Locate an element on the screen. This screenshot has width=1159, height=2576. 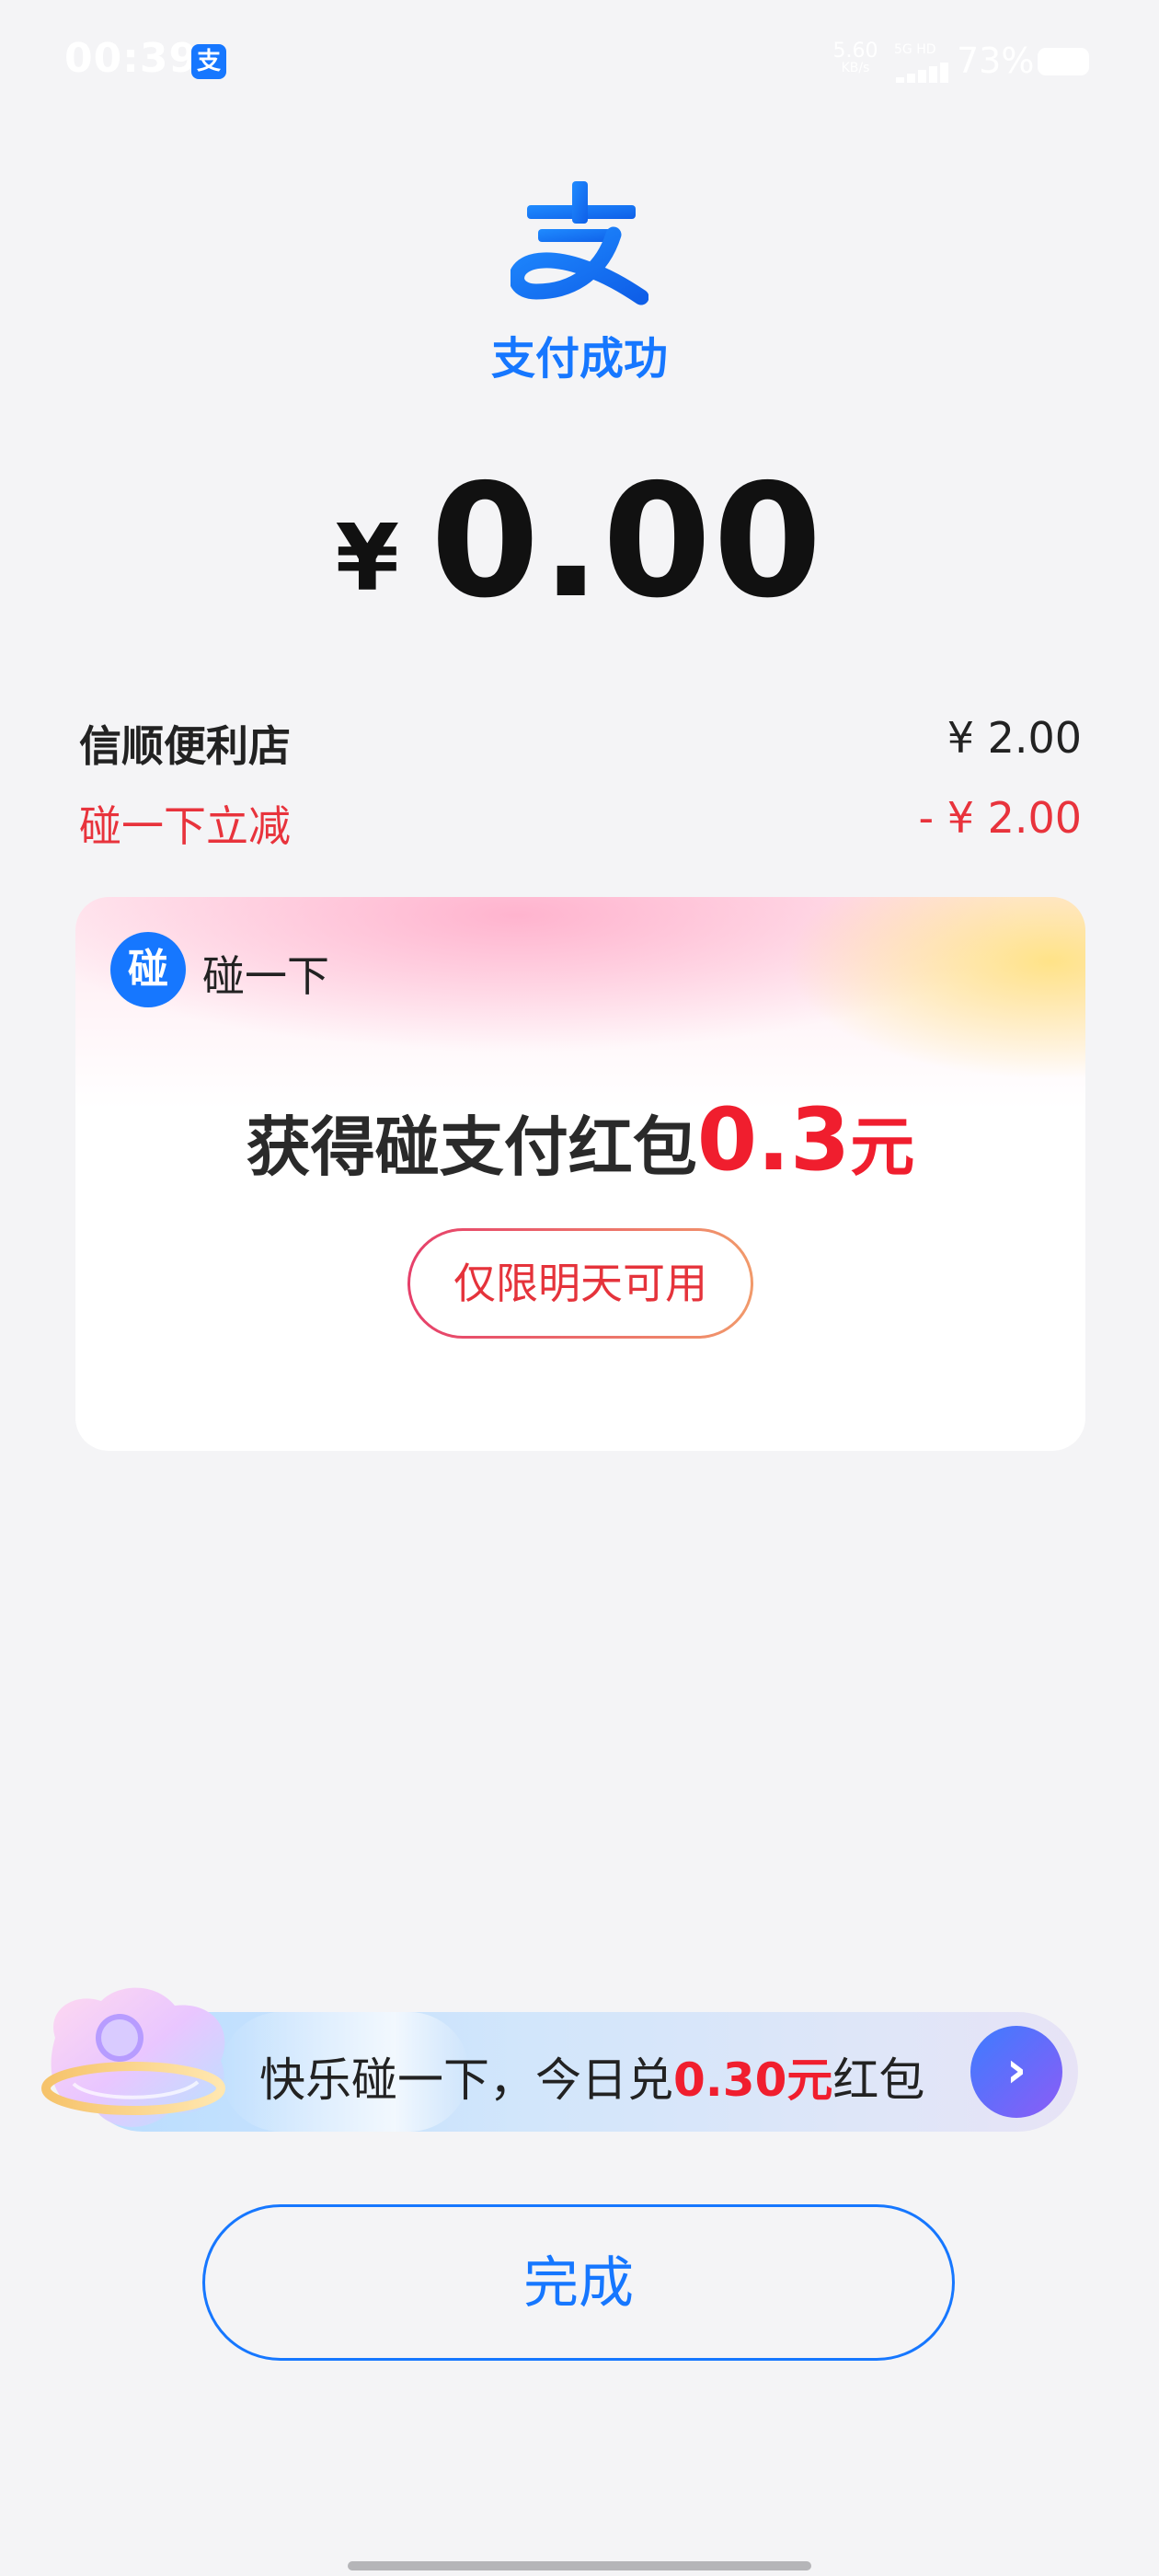
alipay-notification-icon: 支 is located at coordinates (208, 61).